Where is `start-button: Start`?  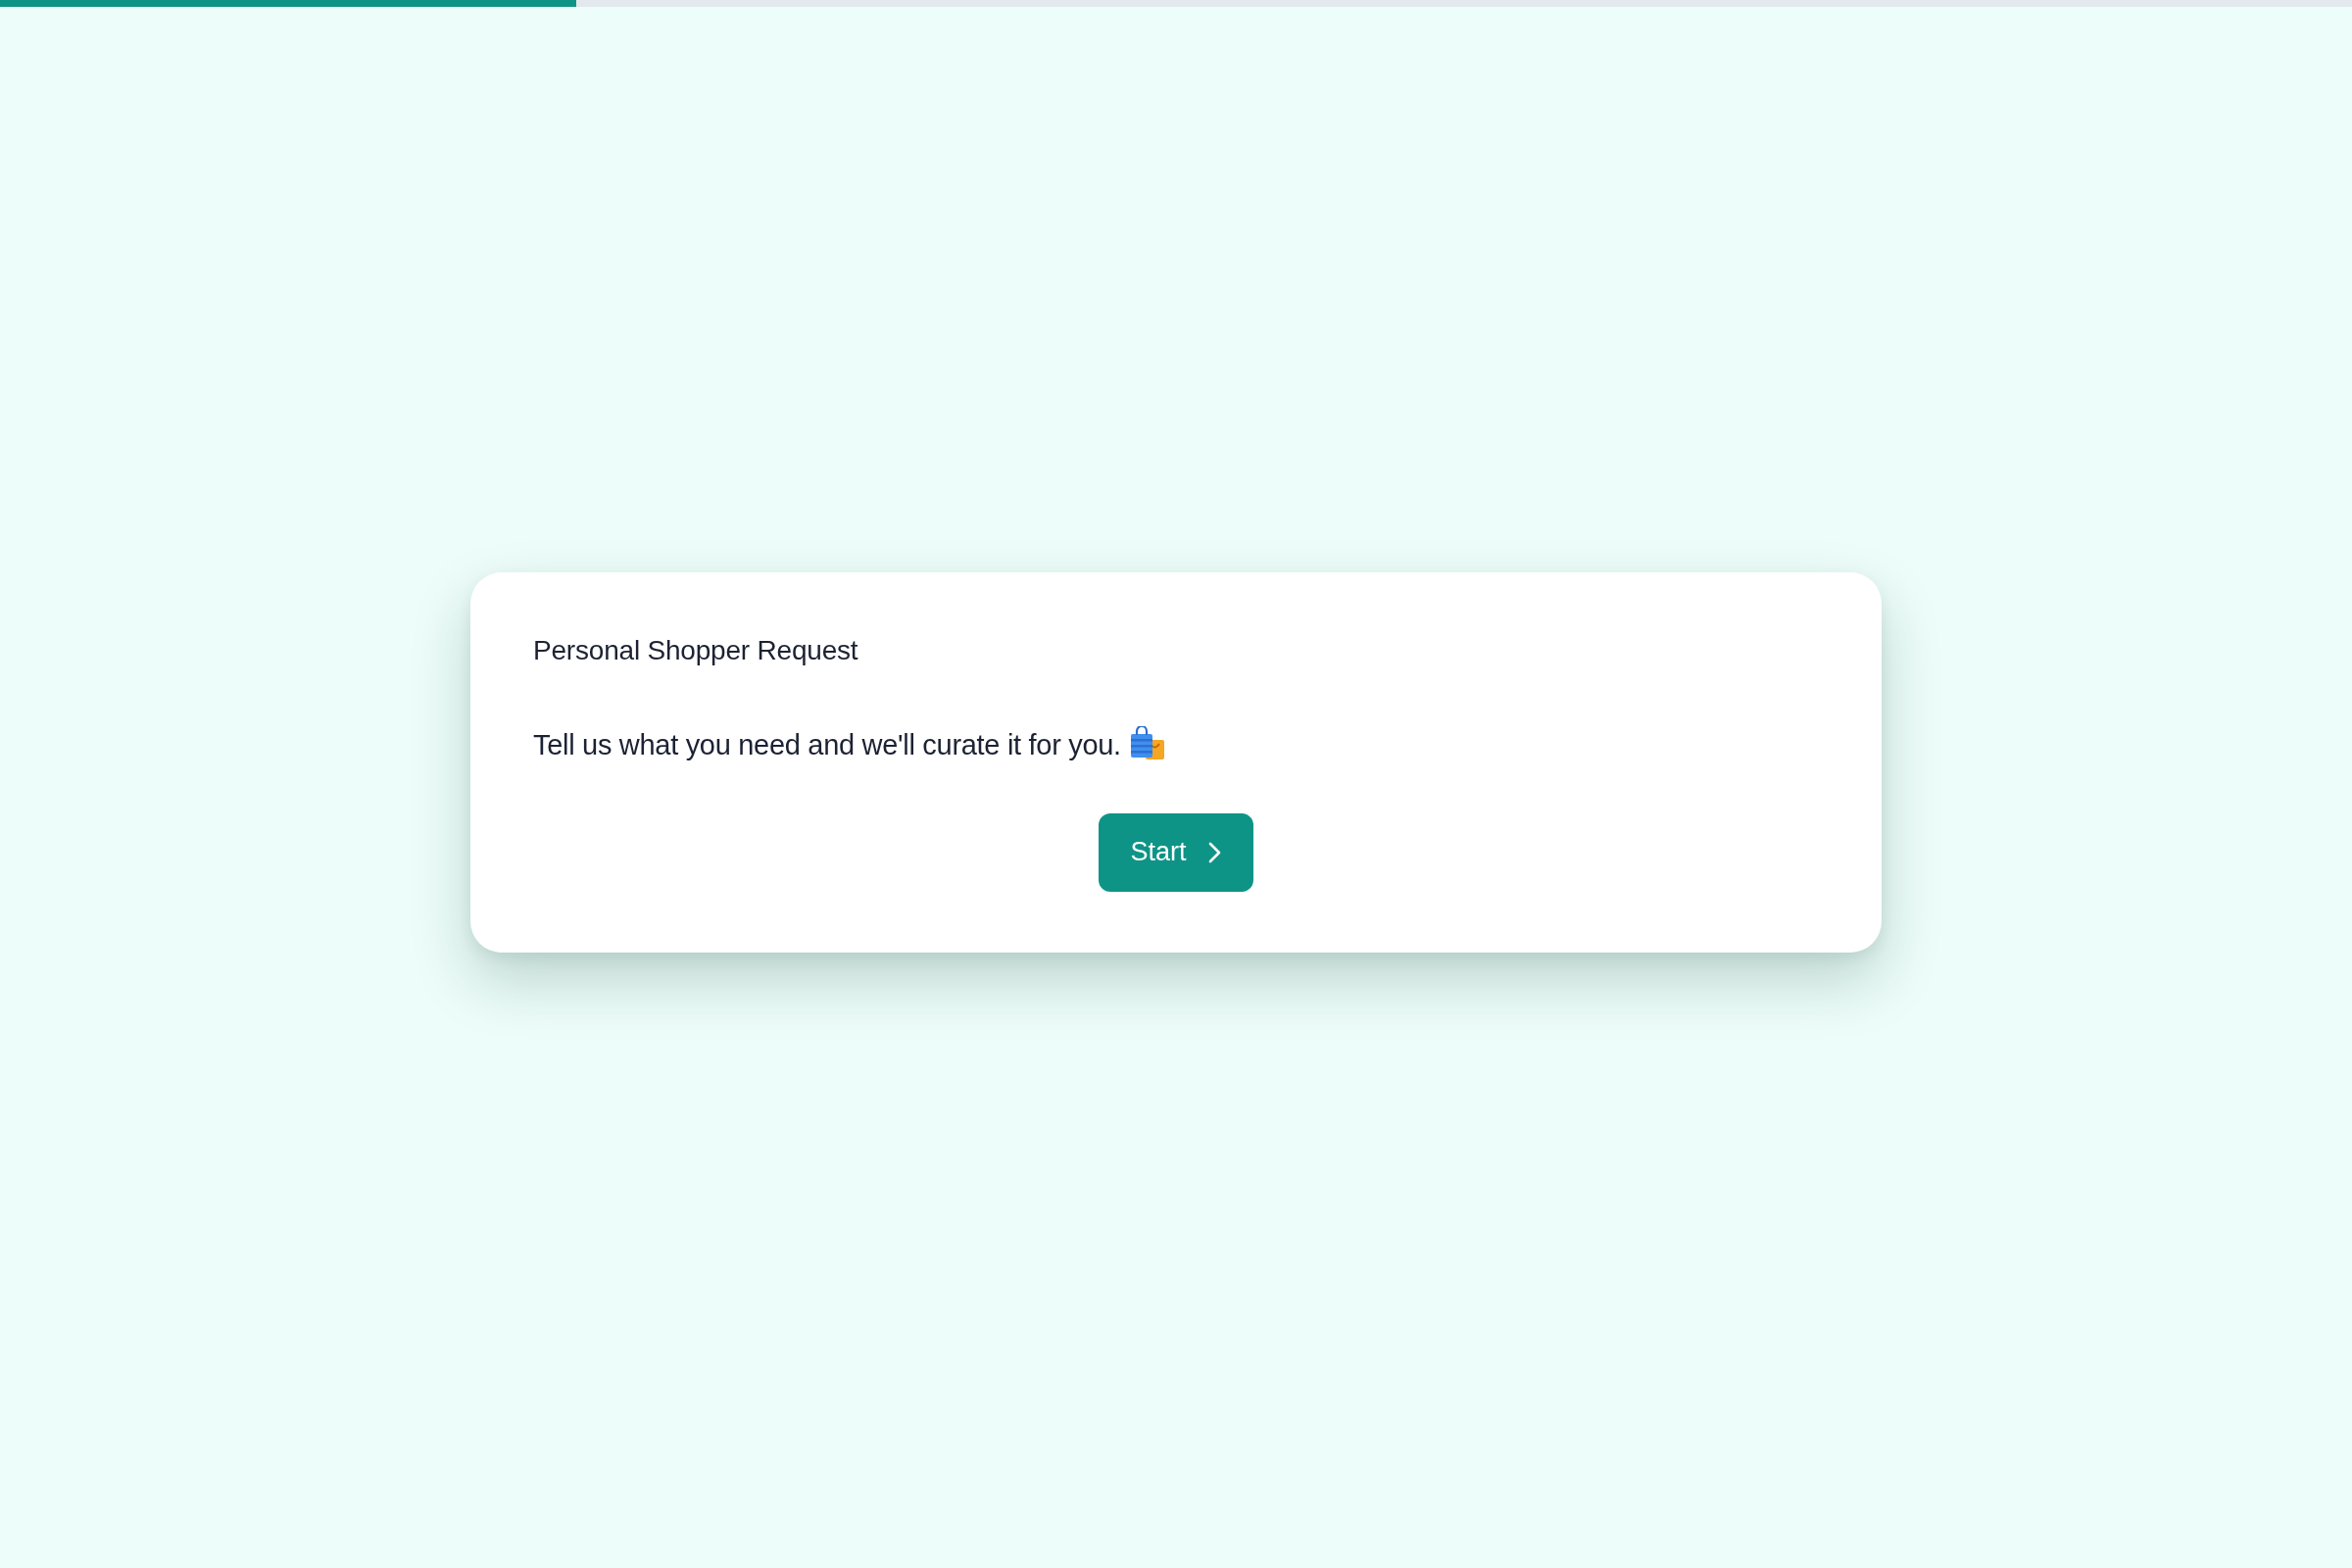
start-button: Start is located at coordinates (1176, 852).